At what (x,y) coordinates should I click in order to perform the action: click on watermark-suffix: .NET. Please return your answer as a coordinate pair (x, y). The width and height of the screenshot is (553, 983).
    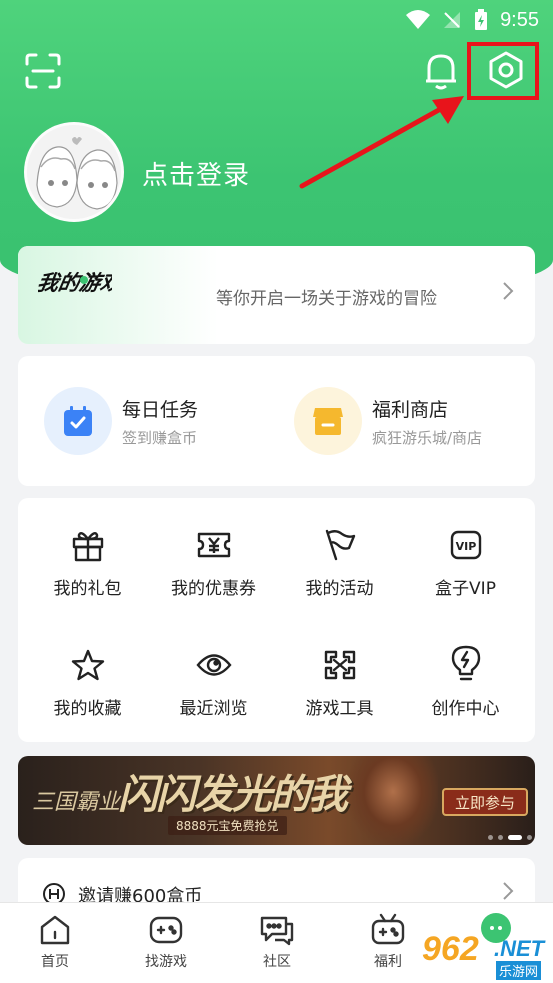
    Looking at the image, I should click on (519, 948).